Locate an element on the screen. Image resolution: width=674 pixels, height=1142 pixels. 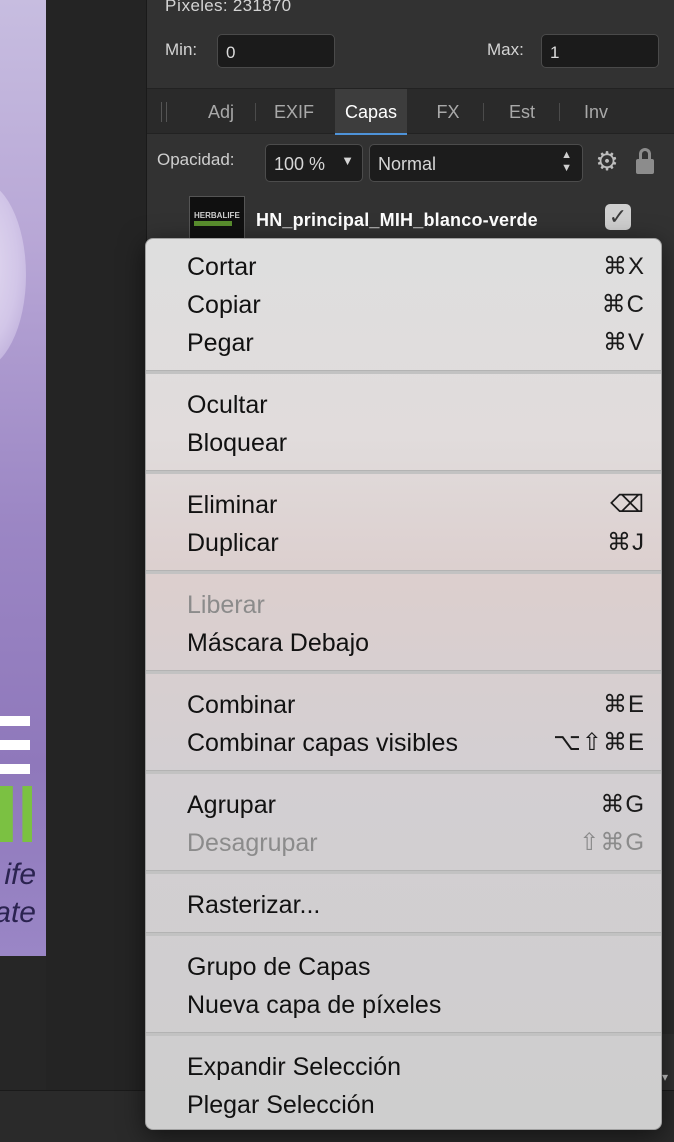
workspace-gap is located at coordinates (96, 571).